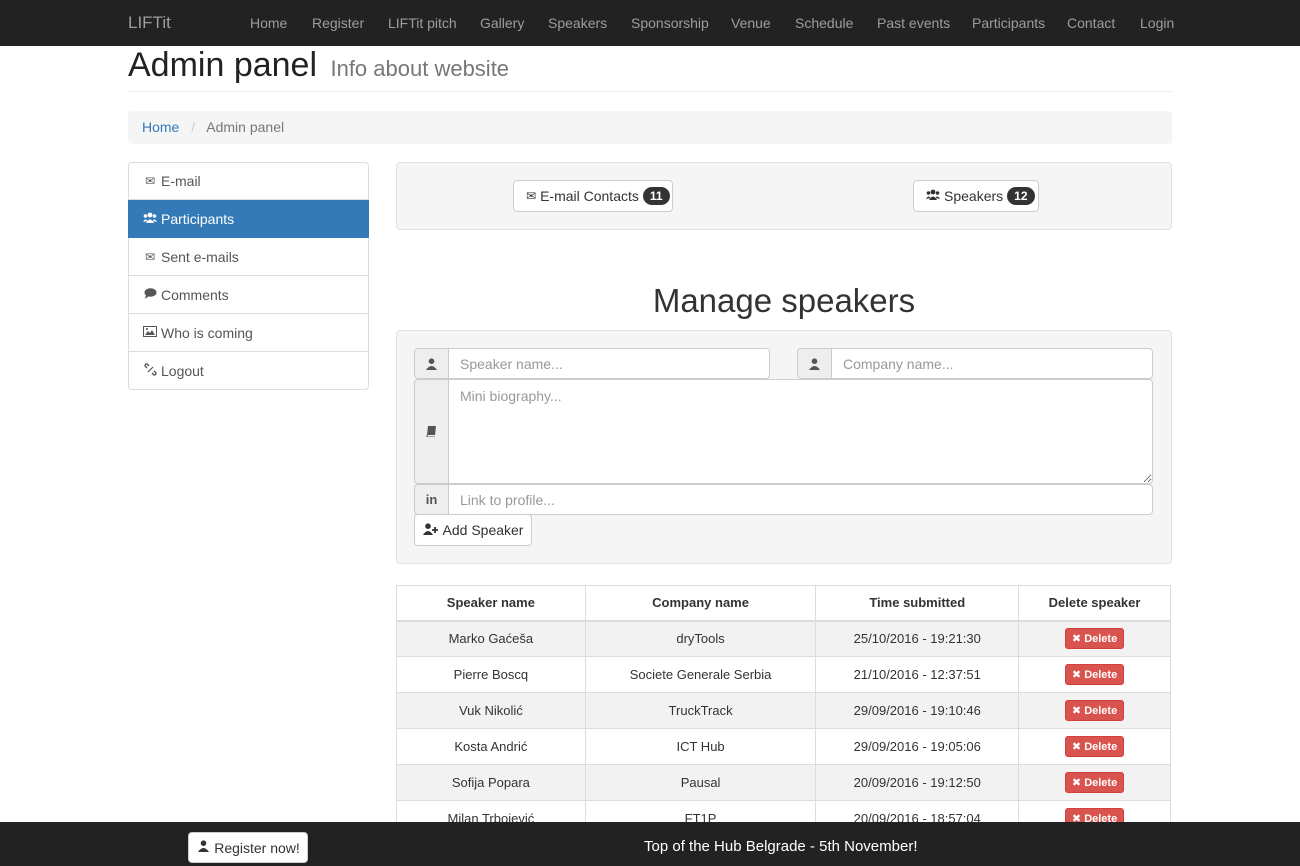  What do you see at coordinates (502, 23) in the screenshot?
I see `nav-gallery: Gallery` at bounding box center [502, 23].